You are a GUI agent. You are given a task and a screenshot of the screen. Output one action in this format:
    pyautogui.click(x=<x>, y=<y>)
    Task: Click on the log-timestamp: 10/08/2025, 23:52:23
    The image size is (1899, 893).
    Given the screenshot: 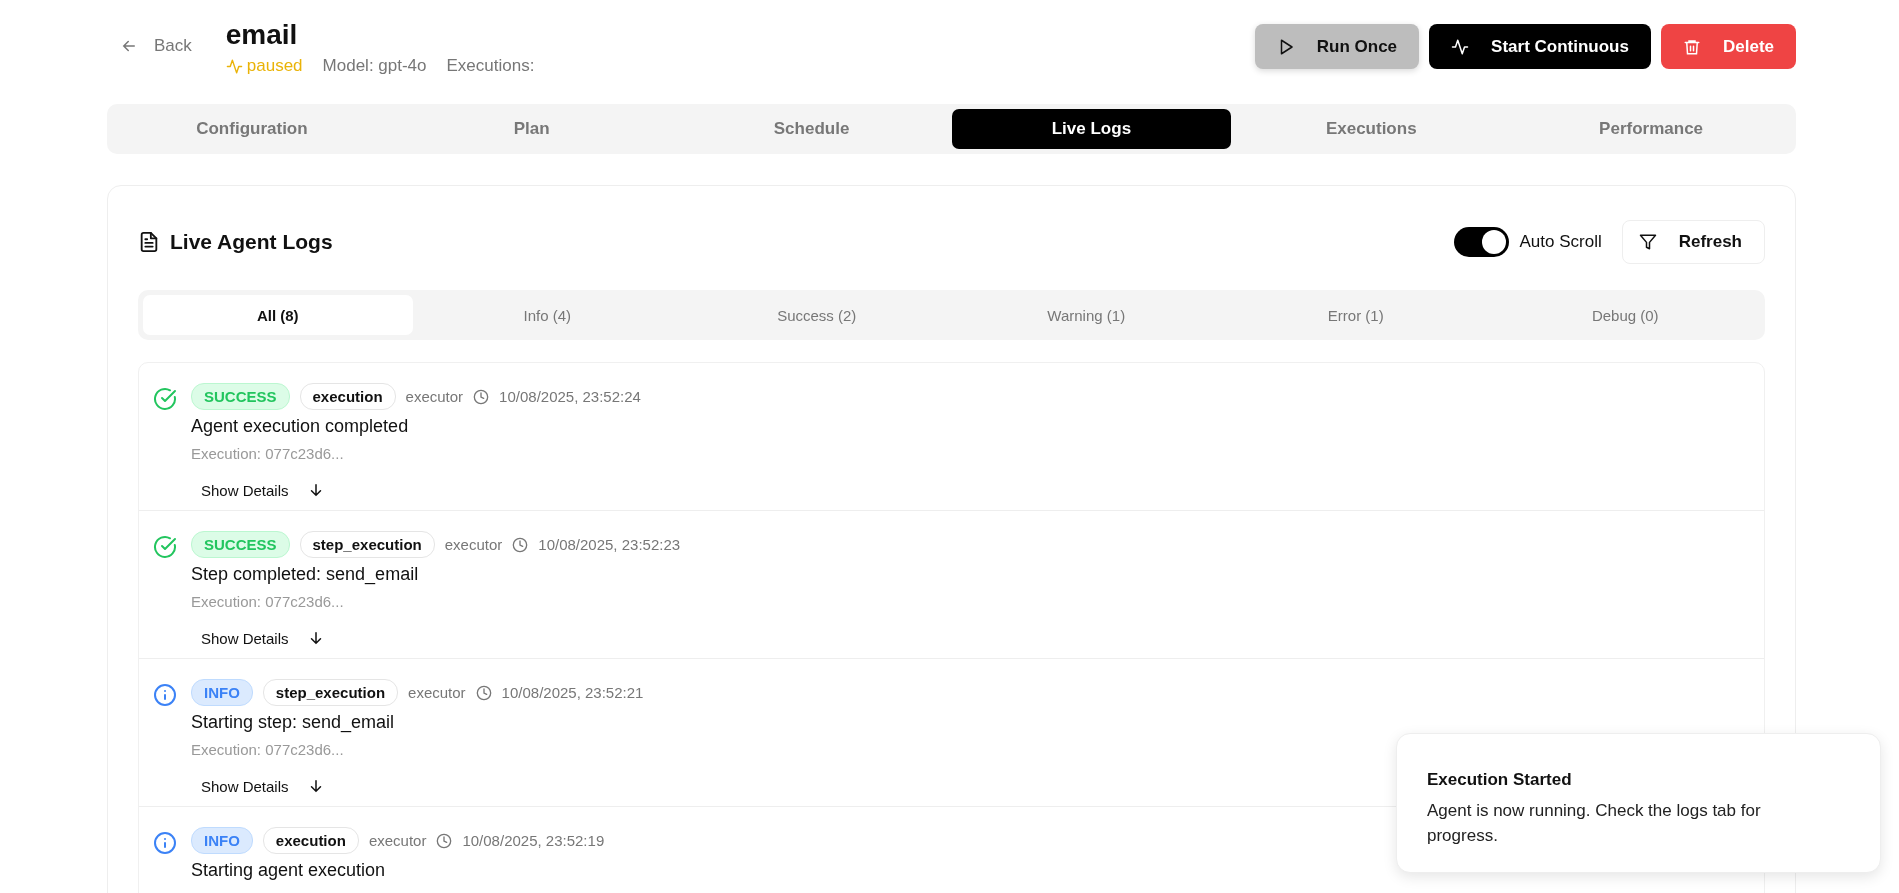 What is the action you would take?
    pyautogui.click(x=609, y=544)
    